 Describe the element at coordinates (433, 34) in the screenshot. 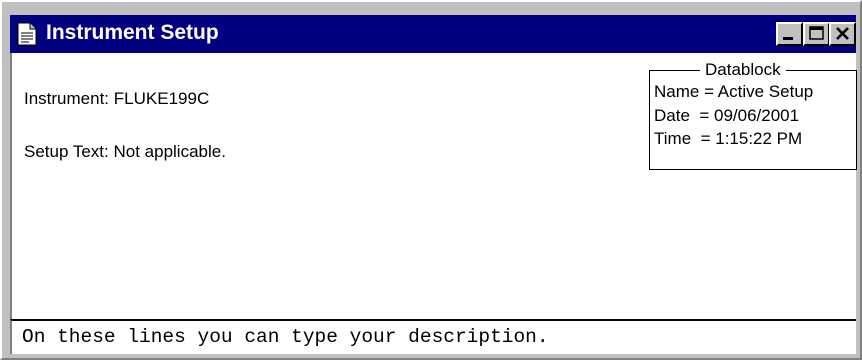

I see `title-bar: Instrument Setup` at that location.